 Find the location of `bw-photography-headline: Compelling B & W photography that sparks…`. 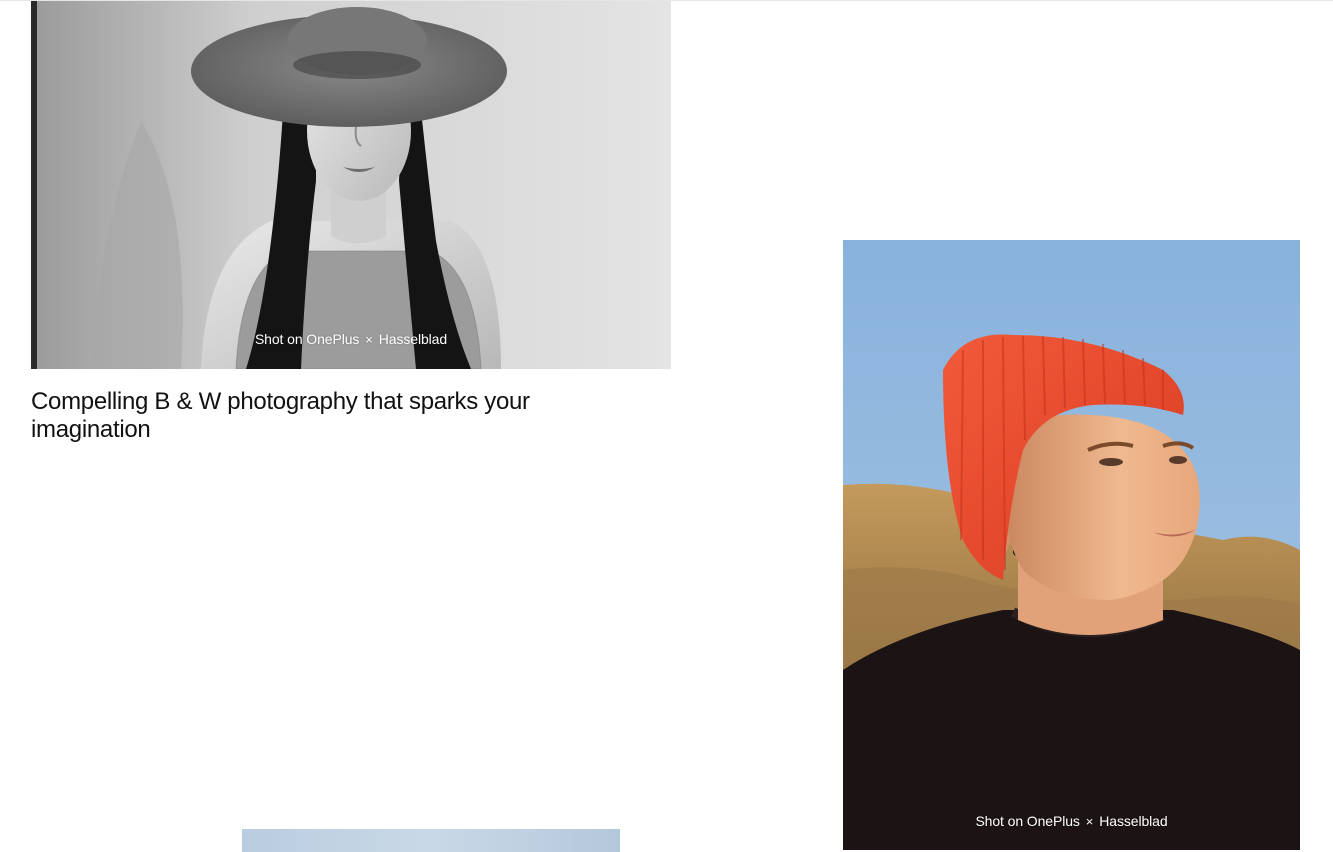

bw-photography-headline: Compelling B & W photography that sparks… is located at coordinates (311, 416).